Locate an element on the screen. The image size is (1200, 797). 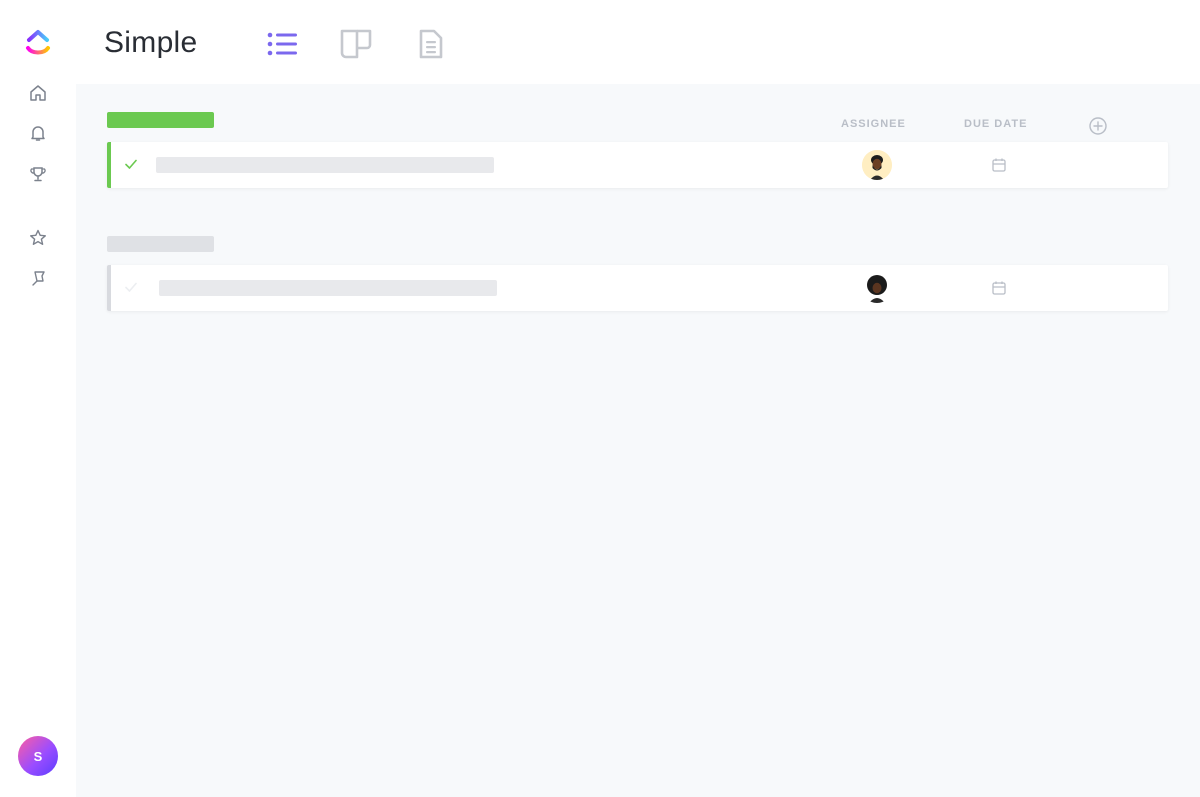
status-group-header-open is located at coordinates (160, 244).